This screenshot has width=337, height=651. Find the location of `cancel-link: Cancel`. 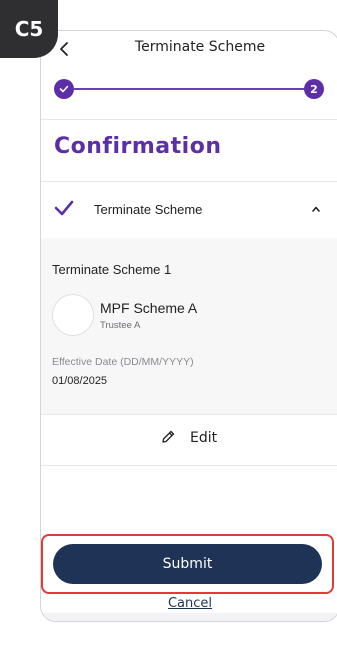

cancel-link: Cancel is located at coordinates (189, 603).